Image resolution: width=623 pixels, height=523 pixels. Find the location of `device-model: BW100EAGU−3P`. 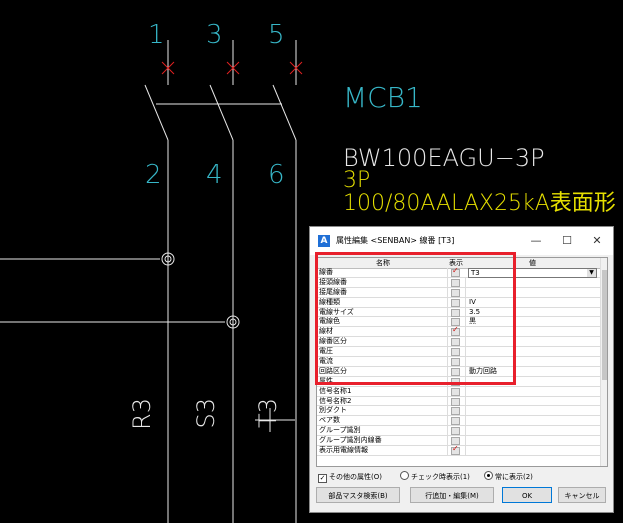

device-model: BW100EAGU−3P is located at coordinates (444, 158).